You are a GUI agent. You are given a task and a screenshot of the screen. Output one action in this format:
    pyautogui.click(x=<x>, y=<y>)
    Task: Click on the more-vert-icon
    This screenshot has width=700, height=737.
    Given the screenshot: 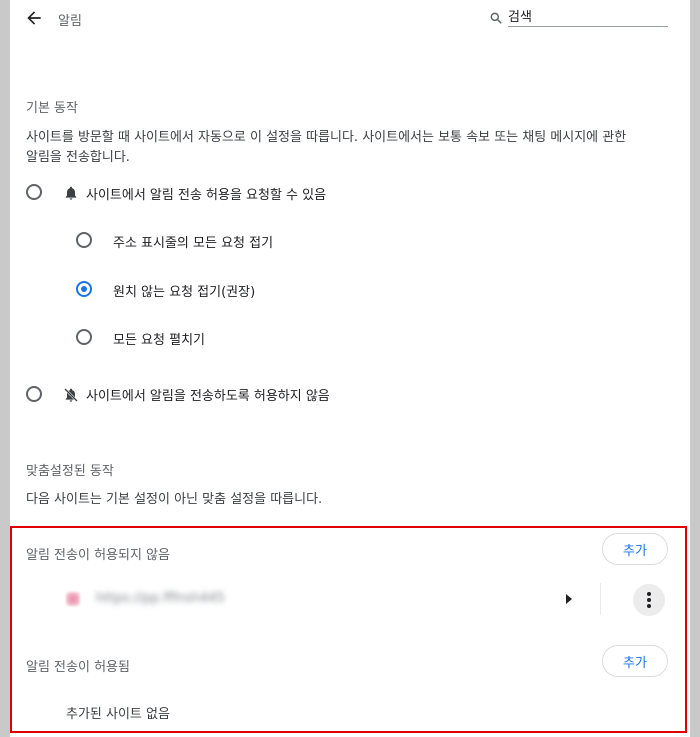 What is the action you would take?
    pyautogui.click(x=649, y=600)
    